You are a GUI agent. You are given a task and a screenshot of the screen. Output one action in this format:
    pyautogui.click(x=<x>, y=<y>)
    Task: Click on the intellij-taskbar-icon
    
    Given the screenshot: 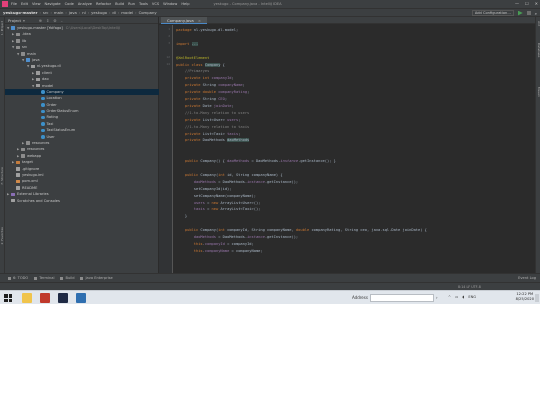 What is the action you would take?
    pyautogui.click(x=63, y=298)
    